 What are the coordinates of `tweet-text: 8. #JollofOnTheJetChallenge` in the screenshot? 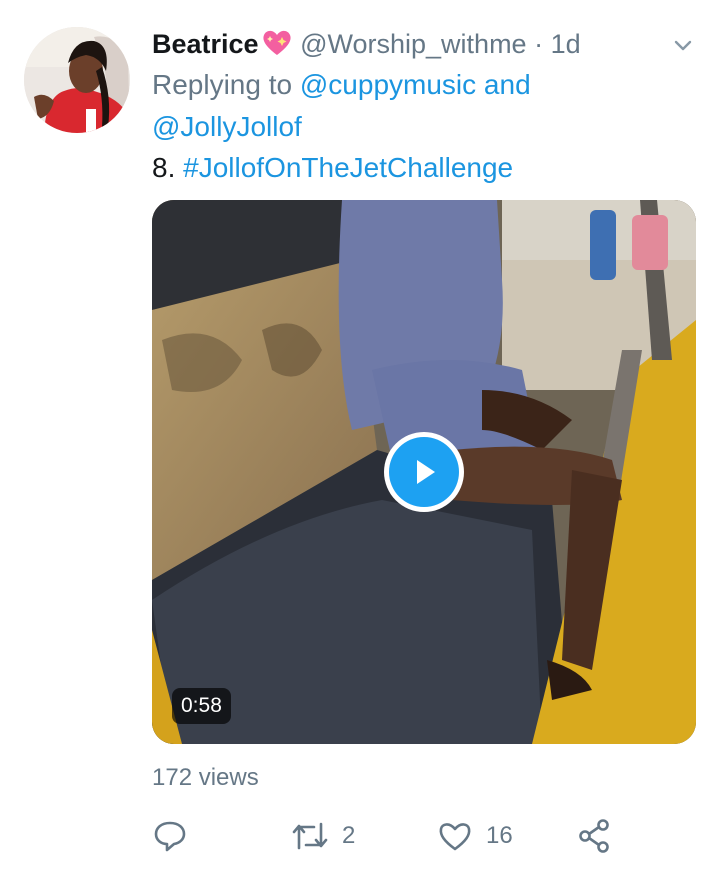 It's located at (332, 168).